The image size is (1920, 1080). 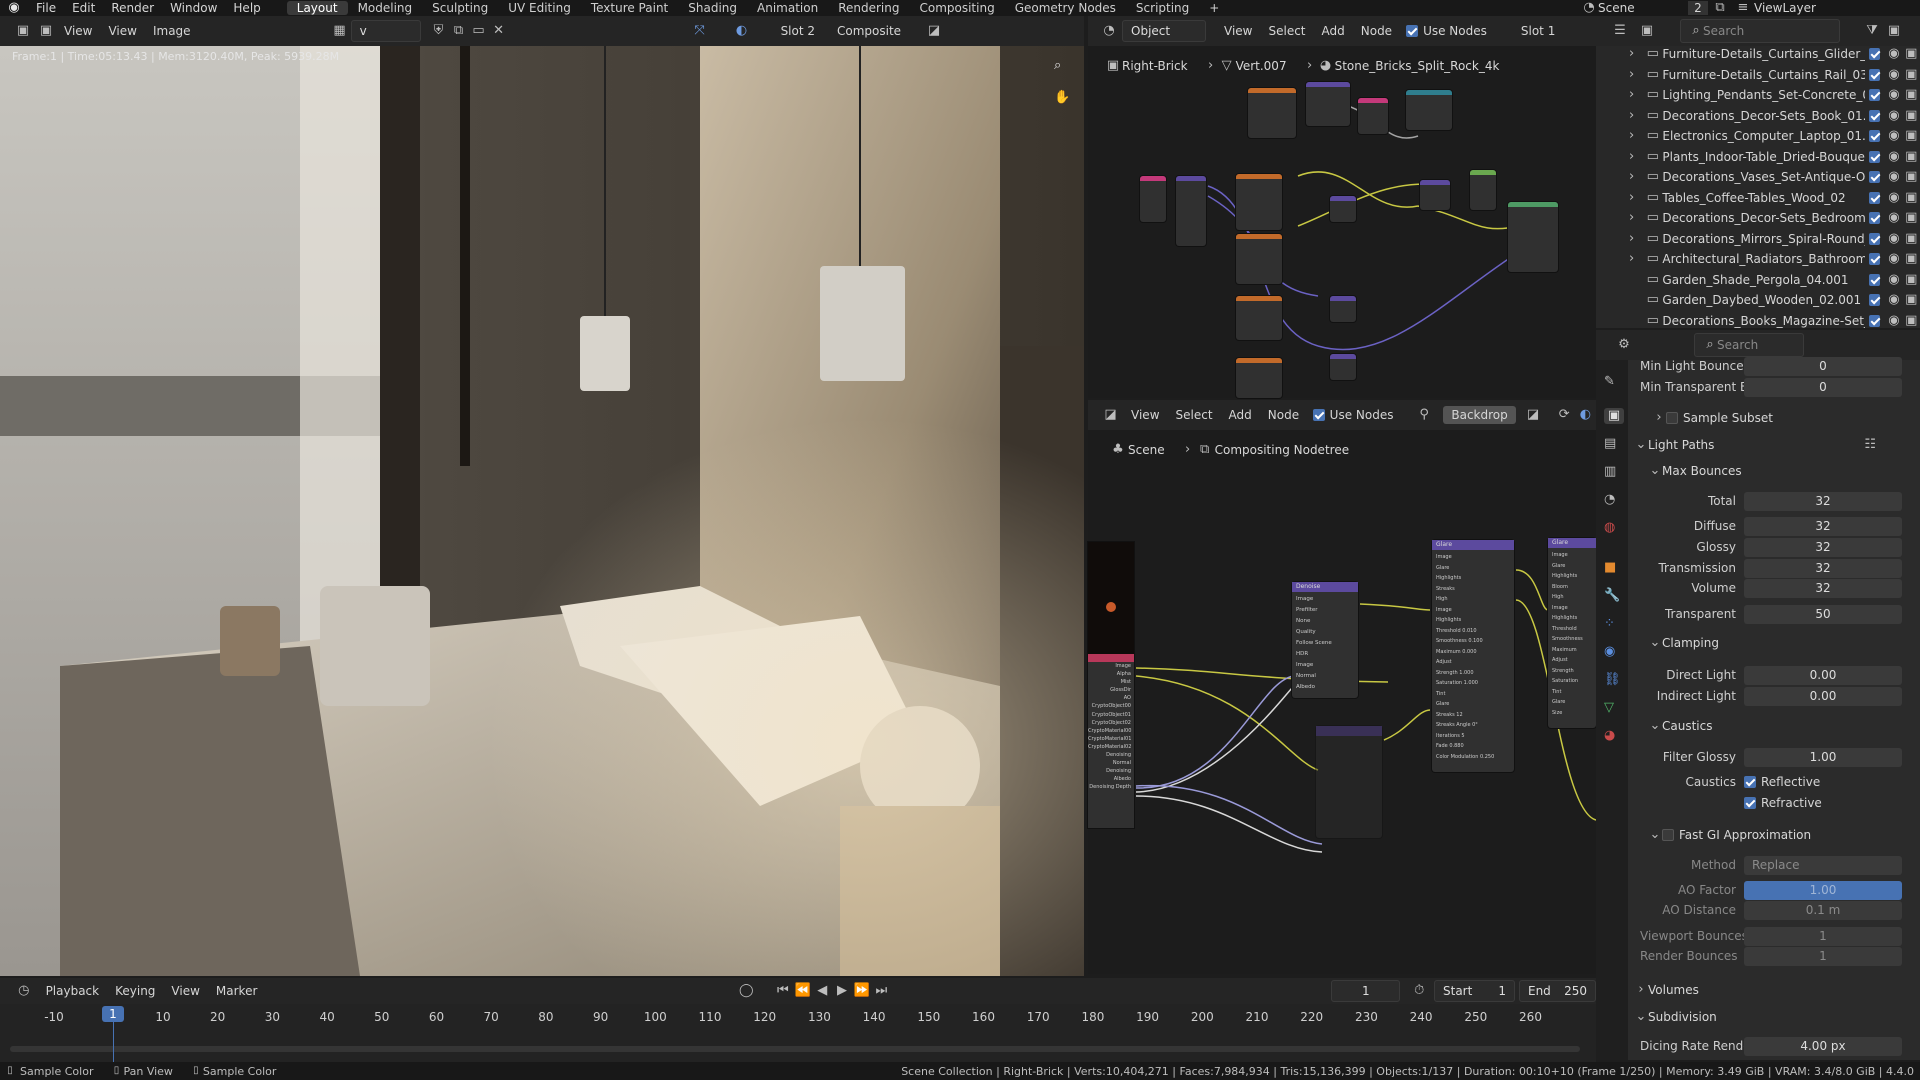 I want to click on shader-menu-node: Node, so click(x=1376, y=31).